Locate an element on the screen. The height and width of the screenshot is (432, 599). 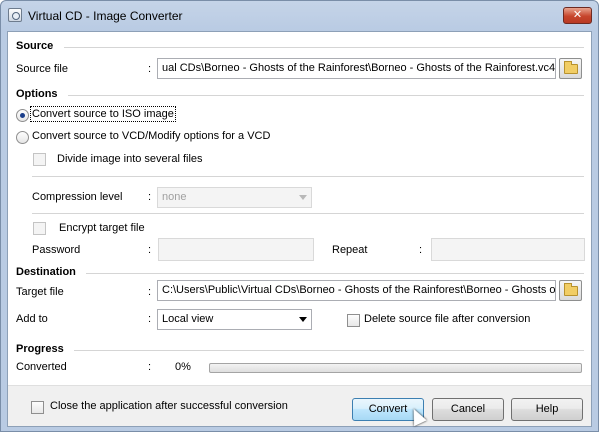
divide-image-checkbox is located at coordinates (39, 159).